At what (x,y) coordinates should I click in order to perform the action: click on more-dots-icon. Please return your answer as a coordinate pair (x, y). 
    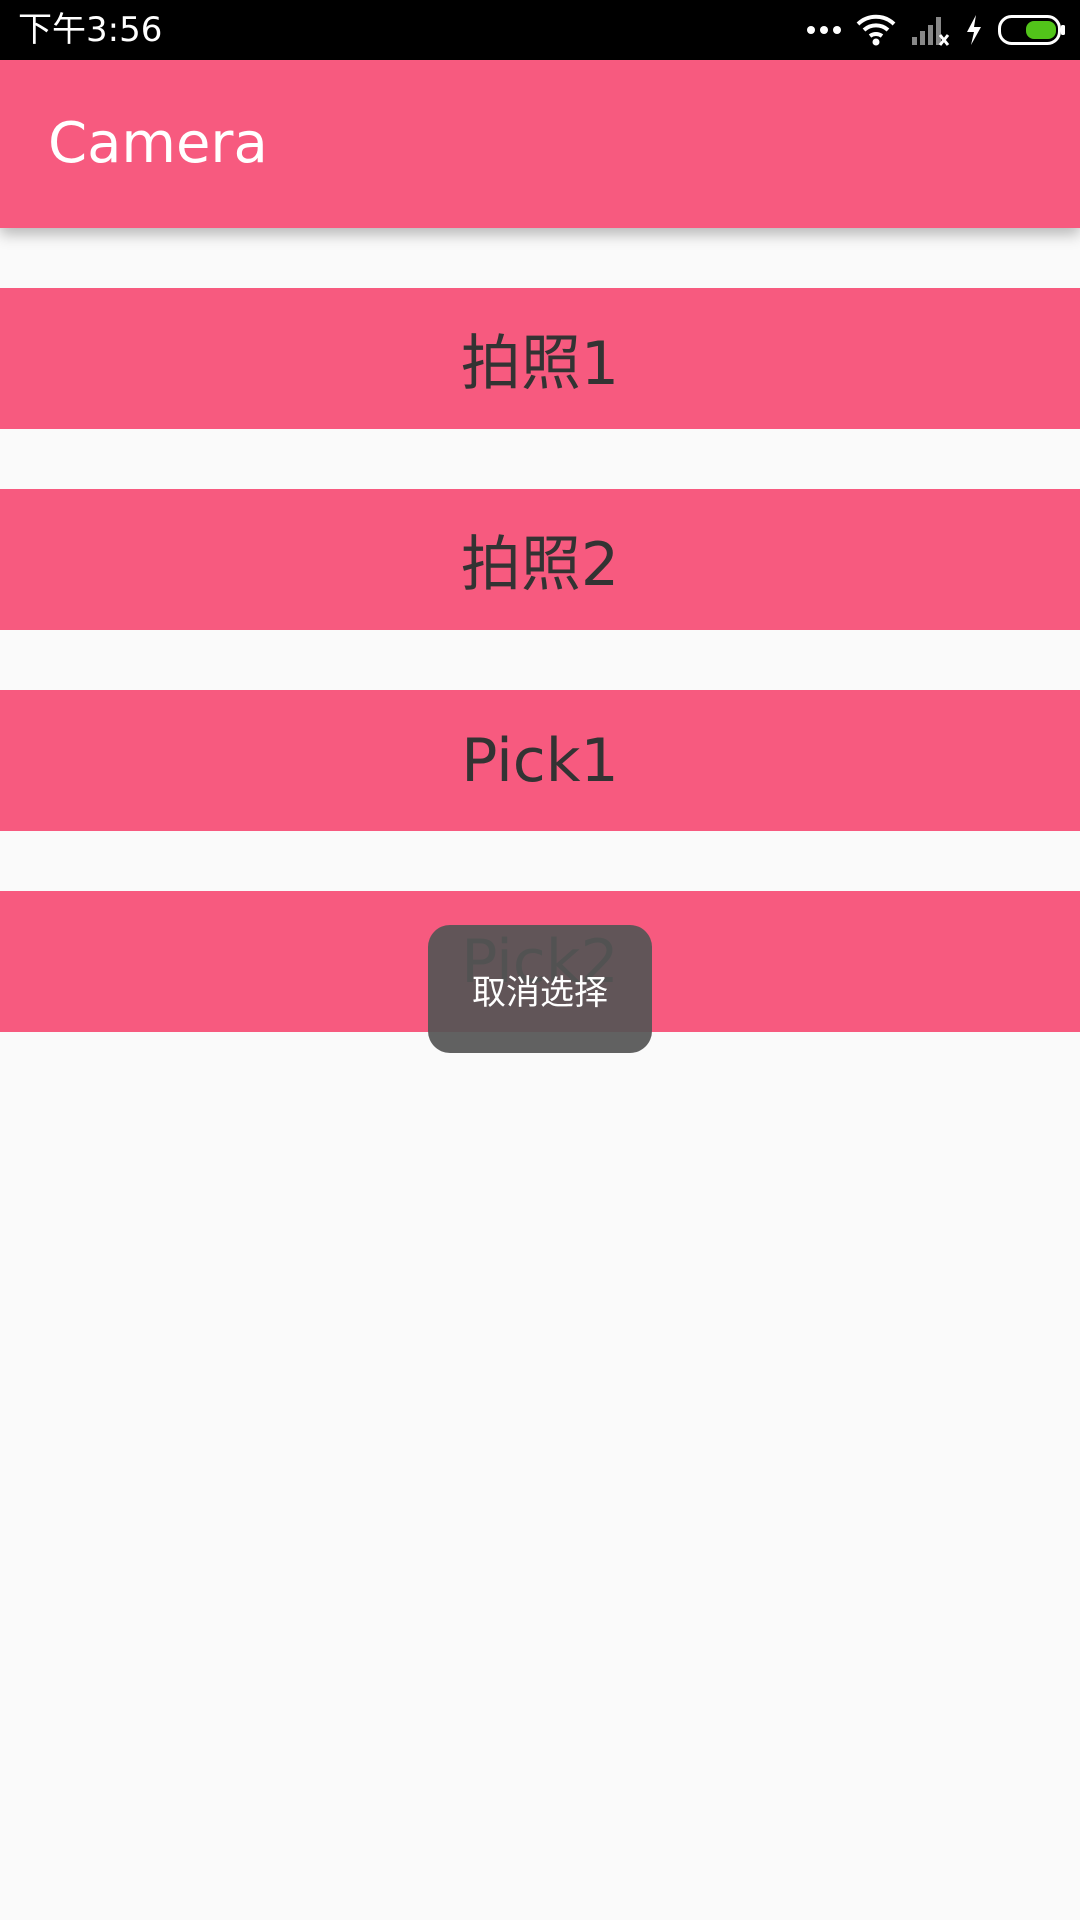
    Looking at the image, I should click on (824, 30).